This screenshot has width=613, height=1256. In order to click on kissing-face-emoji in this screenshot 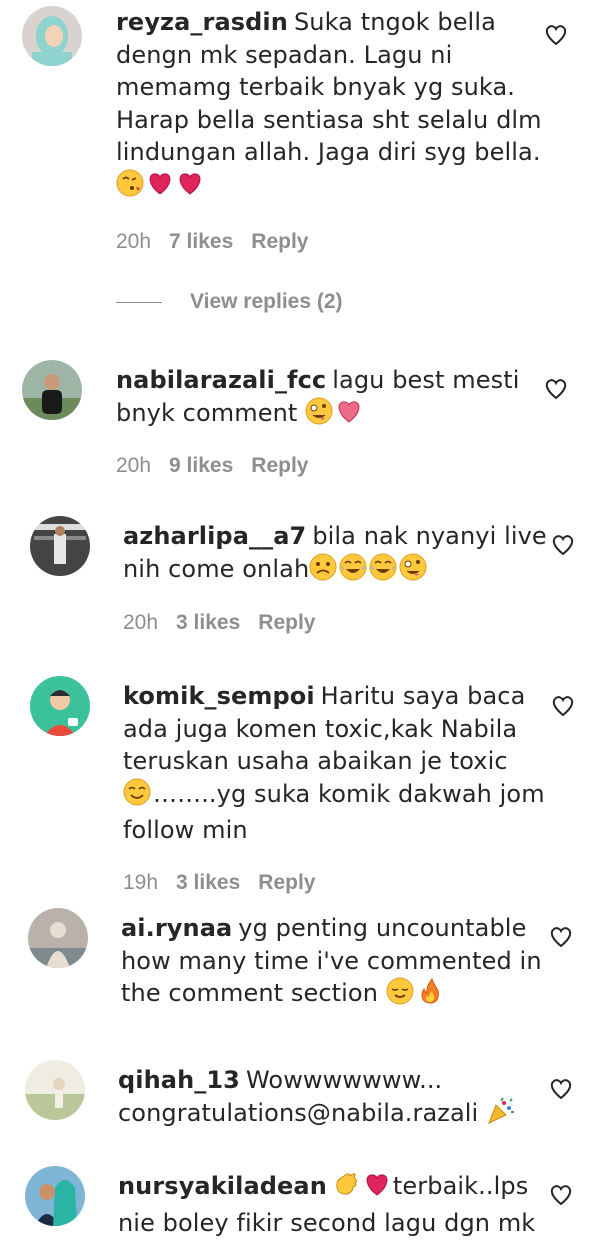, I will do `click(130, 187)`.